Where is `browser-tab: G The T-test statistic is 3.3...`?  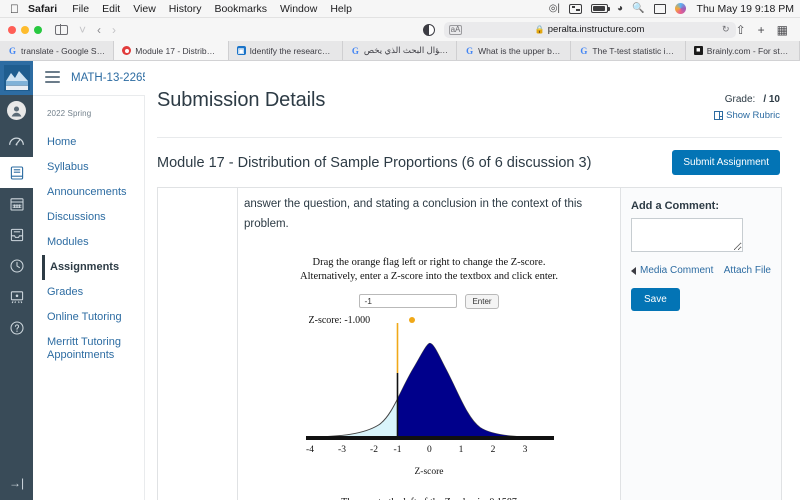 browser-tab: G The T-test statistic is 3.3... is located at coordinates (628, 50).